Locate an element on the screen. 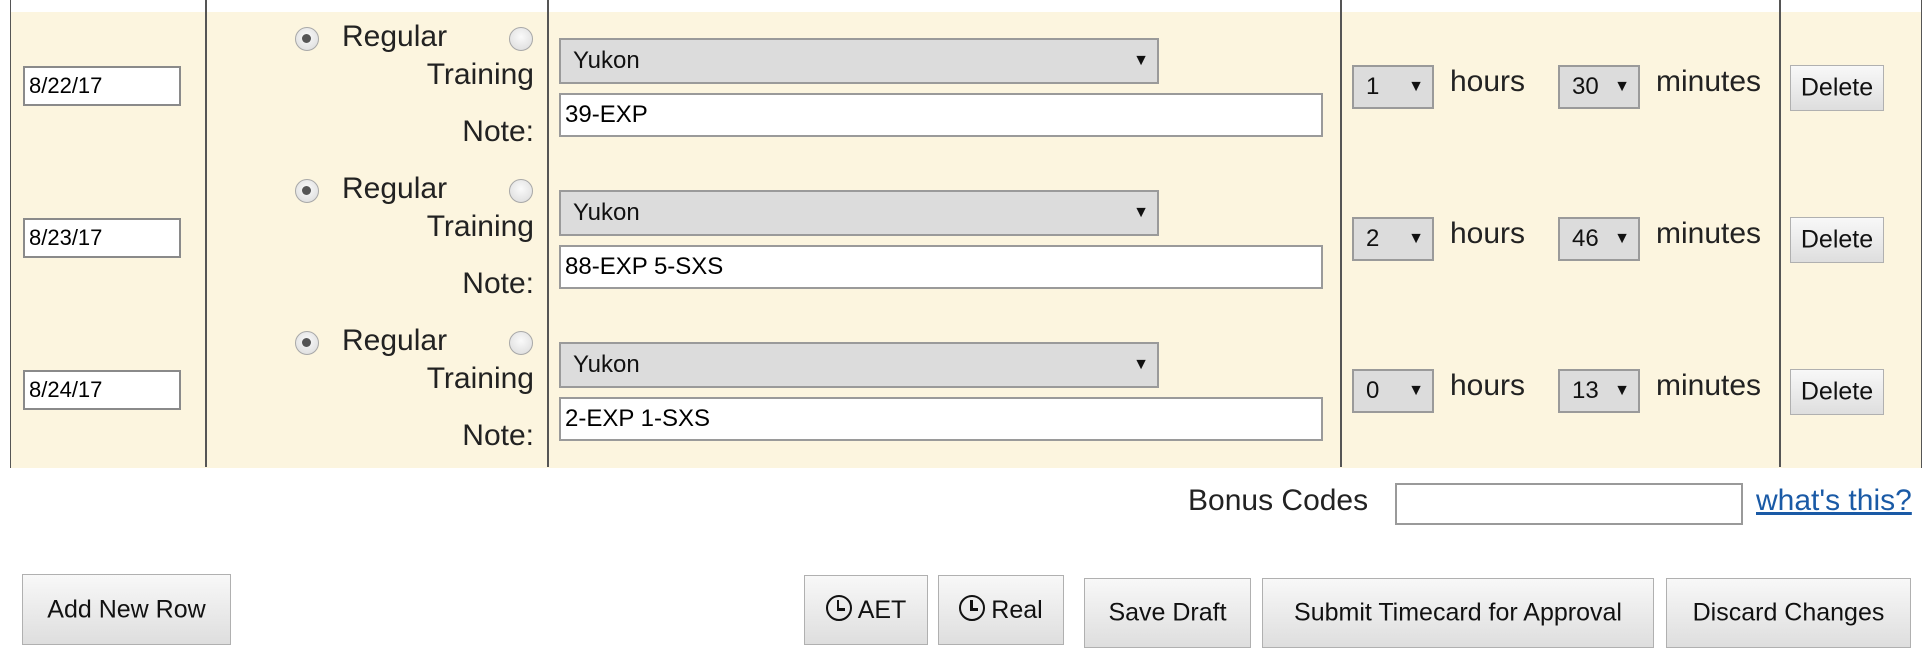  minutes-select: 46 ▼ is located at coordinates (1599, 239).